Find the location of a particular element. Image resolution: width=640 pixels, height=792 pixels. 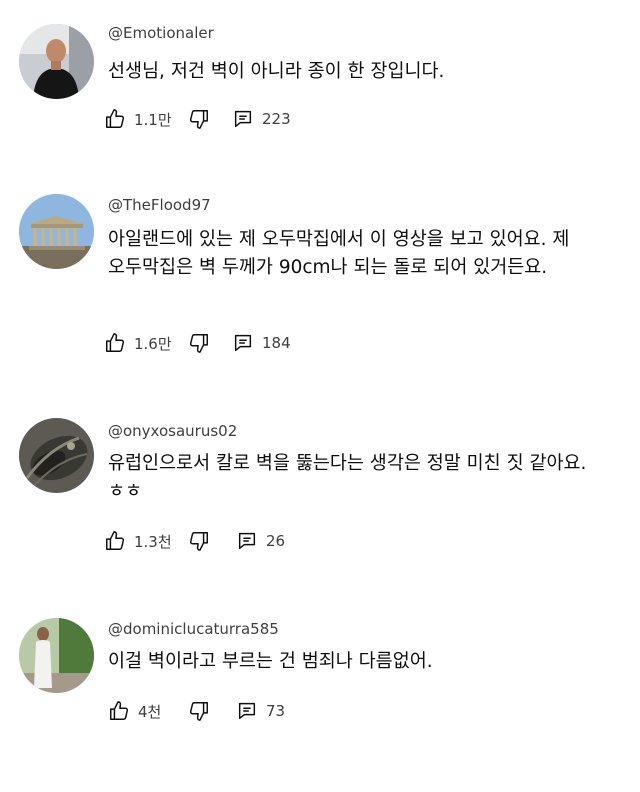

comment-text: 이걸 벽이라고 부르는 건 범죄나 다름없어. is located at coordinates (270, 661).